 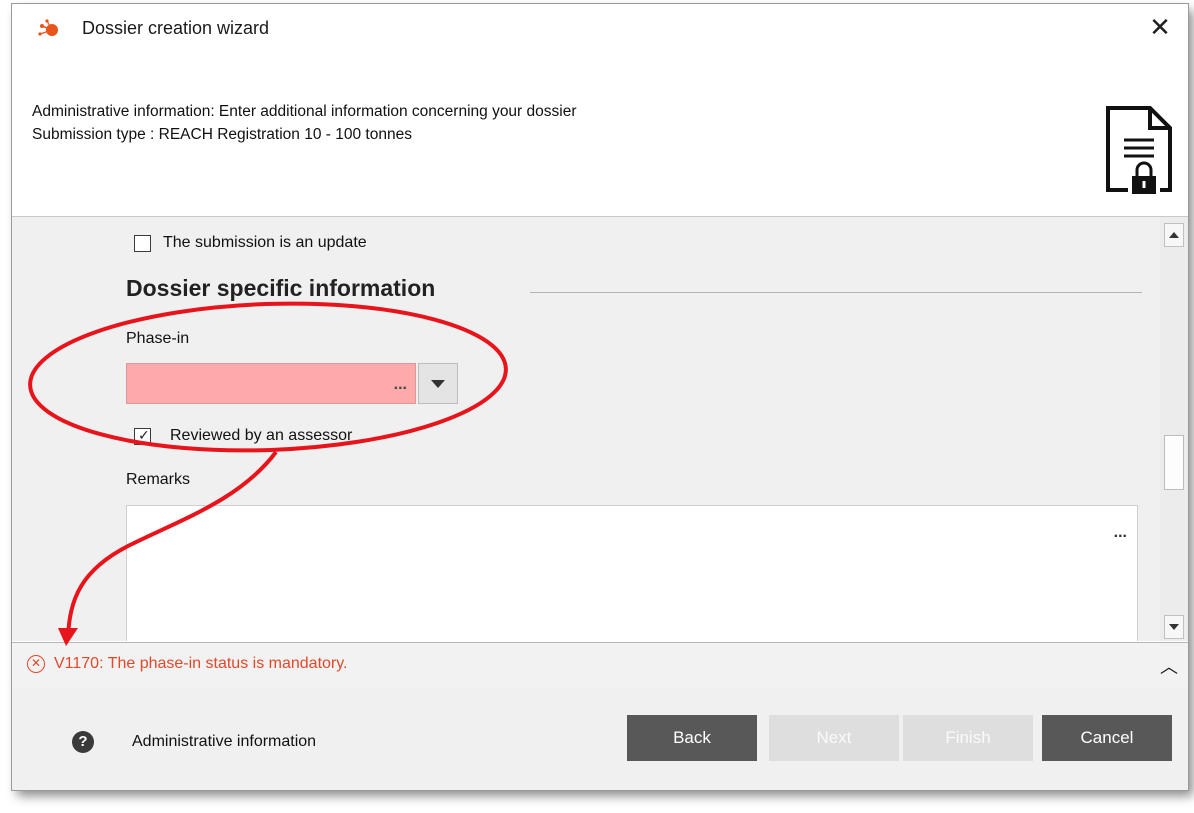 I want to click on scroll-up-button, so click(x=1174, y=235).